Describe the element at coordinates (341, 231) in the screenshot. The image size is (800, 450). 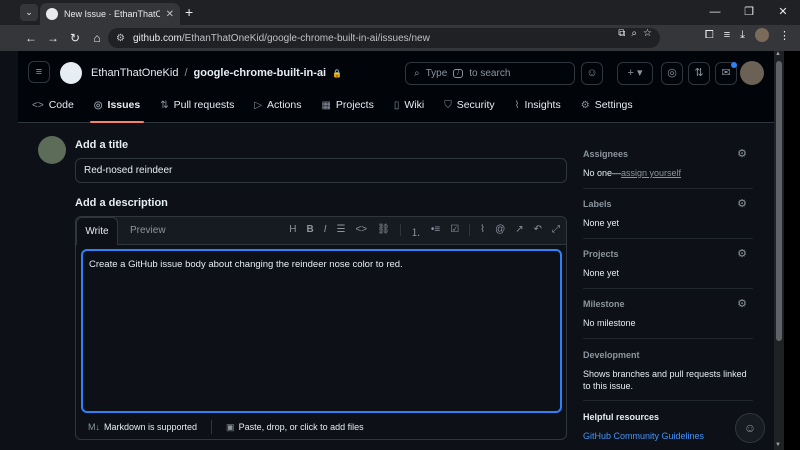
I see `quote-icon: ☰` at that location.